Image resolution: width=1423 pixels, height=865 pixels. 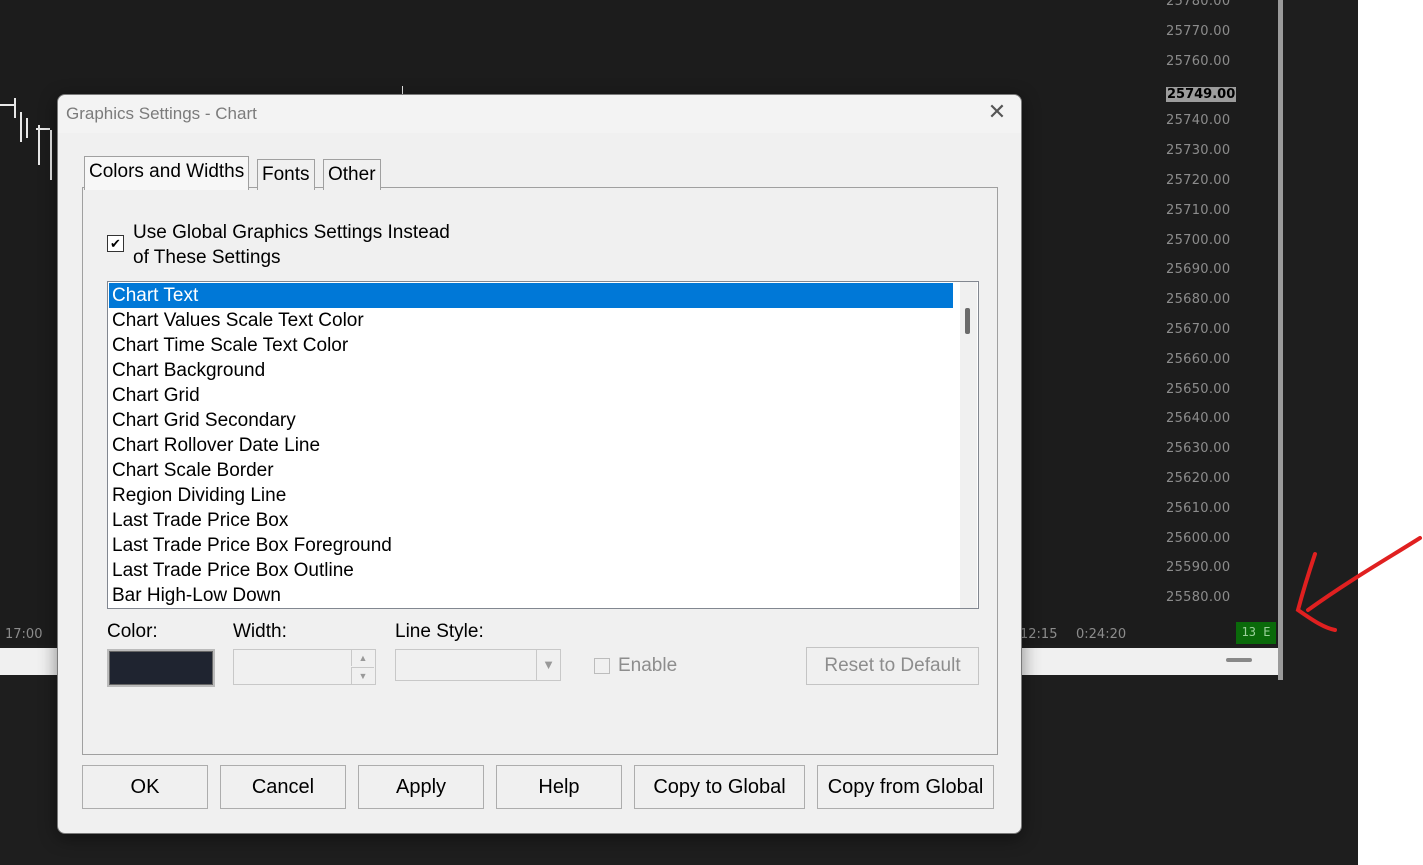 I want to click on price-label: 25650.00, so click(x=1198, y=389).